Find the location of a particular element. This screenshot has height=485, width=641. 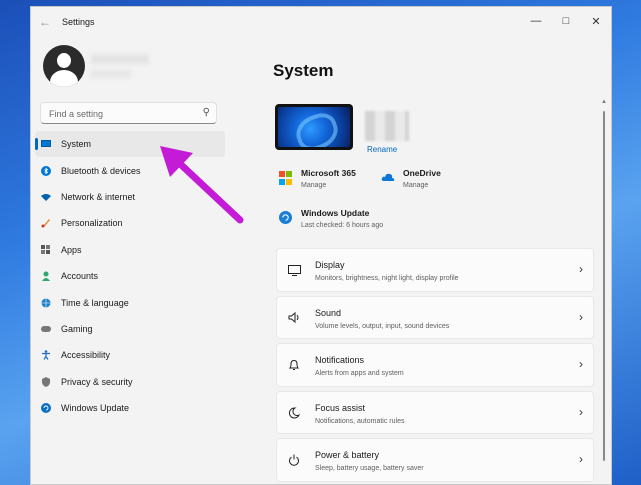

annotation-arrow is located at coordinates (202, 185).